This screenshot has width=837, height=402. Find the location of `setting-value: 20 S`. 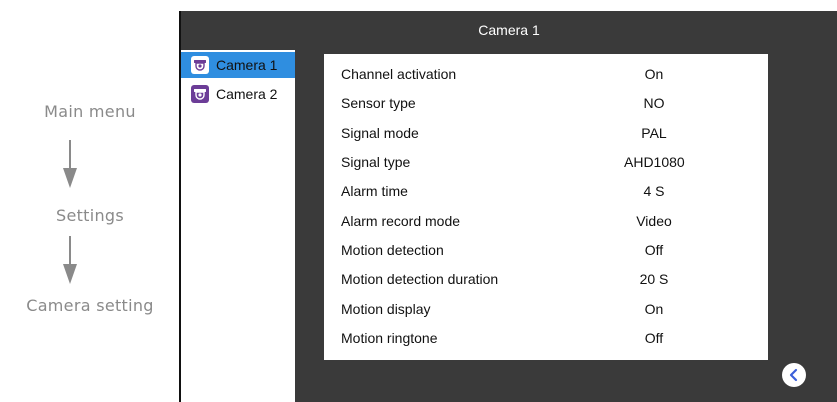

setting-value: 20 S is located at coordinates (654, 279).